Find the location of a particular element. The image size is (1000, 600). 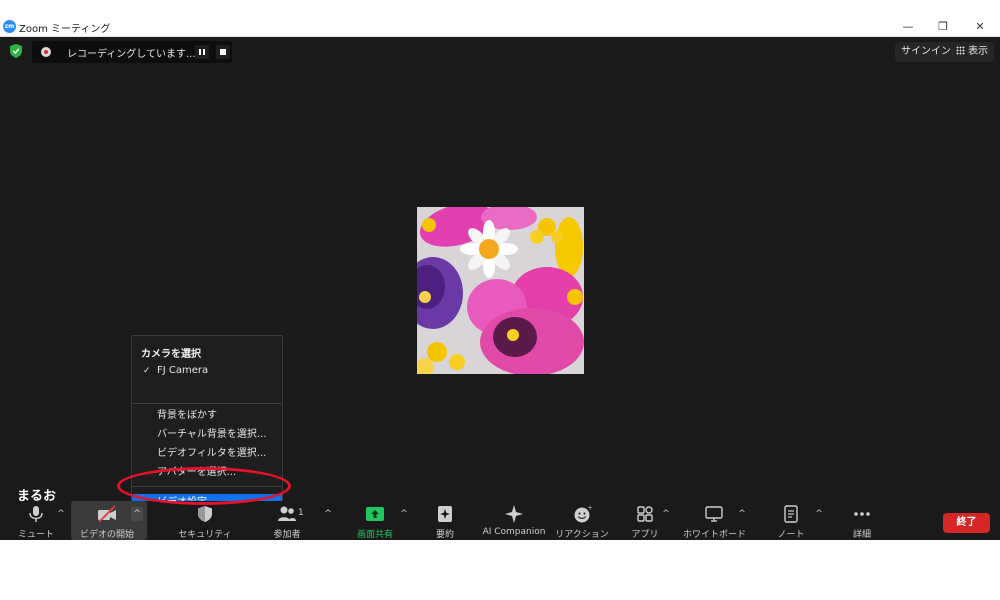

more-label: 詳細 is located at coordinates (861, 535).